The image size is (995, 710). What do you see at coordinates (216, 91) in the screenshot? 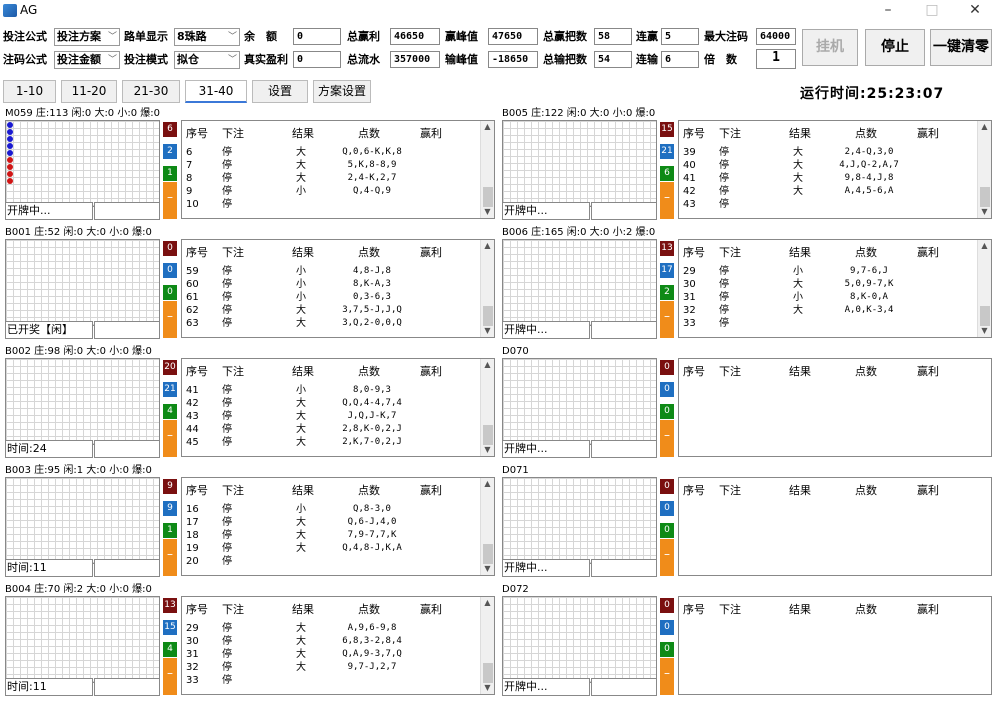
I see `tab-31-40: 31-40` at bounding box center [216, 91].